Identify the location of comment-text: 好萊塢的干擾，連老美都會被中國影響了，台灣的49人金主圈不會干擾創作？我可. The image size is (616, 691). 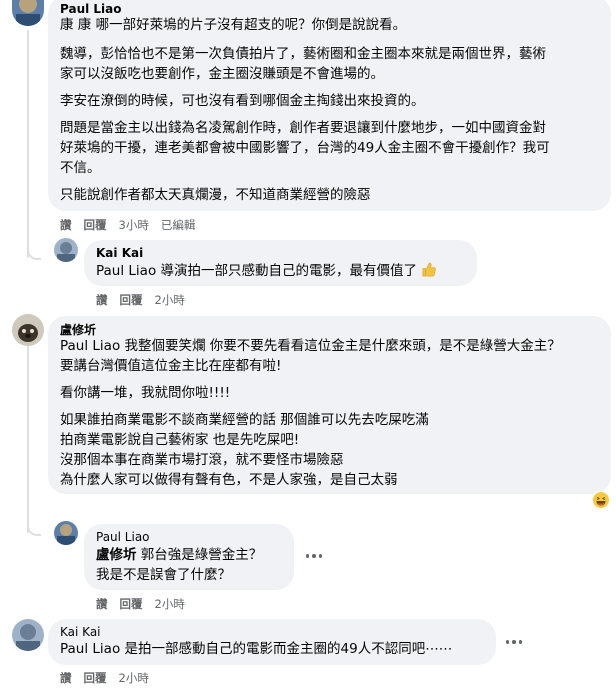
(305, 148).